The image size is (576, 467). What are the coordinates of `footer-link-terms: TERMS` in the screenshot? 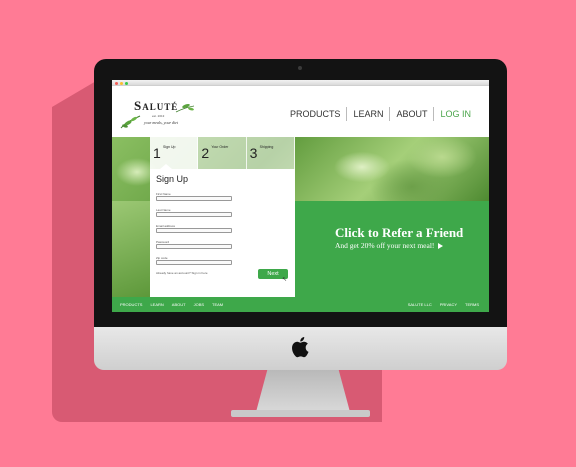 It's located at (472, 304).